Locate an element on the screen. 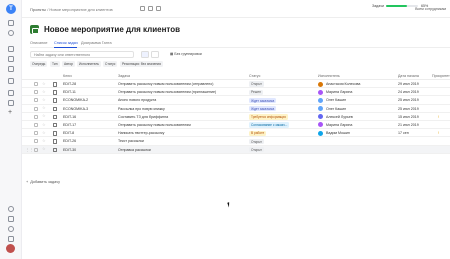 The width and height of the screenshot is (450, 259). task-key: EDIT-8 is located at coordinates (88, 133).